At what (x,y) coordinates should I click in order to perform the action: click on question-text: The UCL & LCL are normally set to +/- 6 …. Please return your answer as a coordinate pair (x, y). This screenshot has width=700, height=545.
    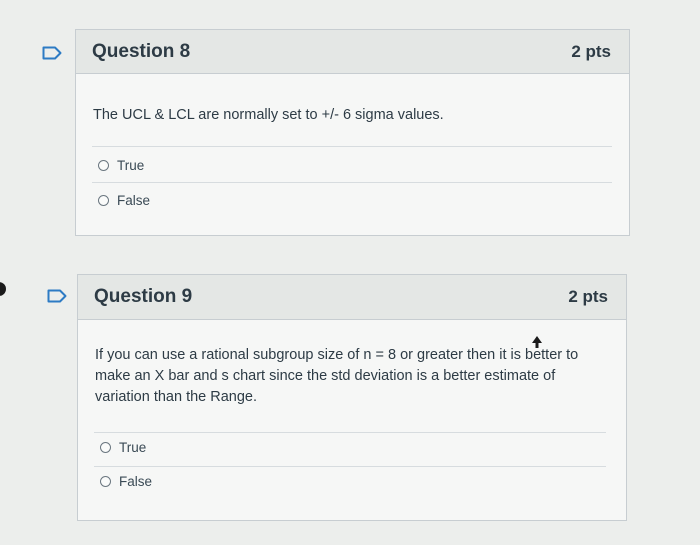
    Looking at the image, I should click on (268, 115).